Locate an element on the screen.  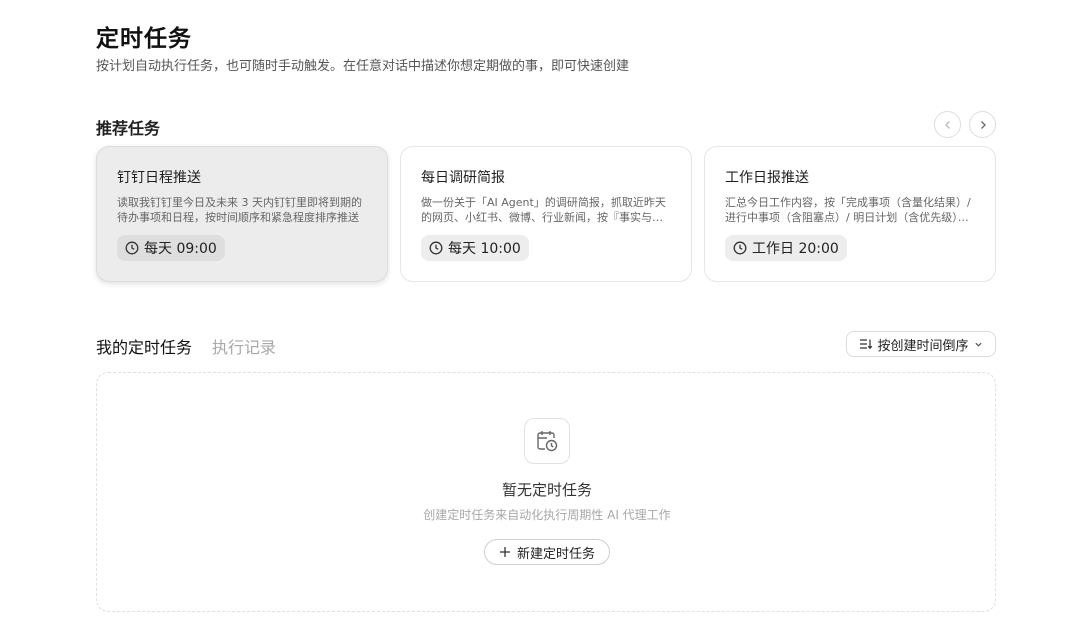
schedule-badge: 每天 10:00 is located at coordinates (475, 248).